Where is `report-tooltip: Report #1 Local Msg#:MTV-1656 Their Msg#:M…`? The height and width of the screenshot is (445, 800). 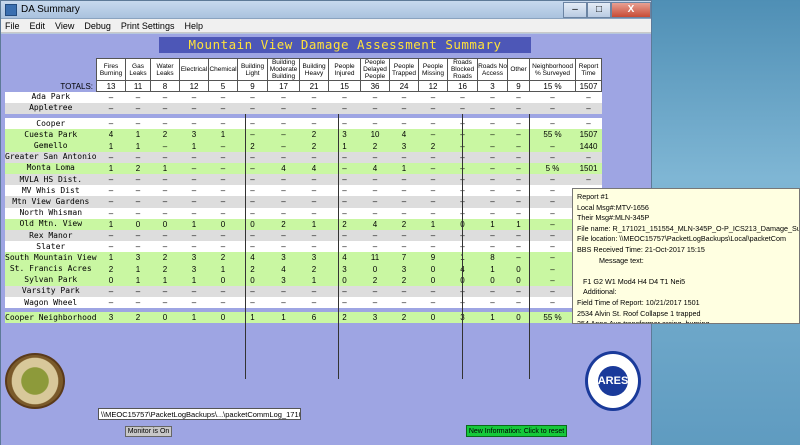 report-tooltip: Report #1 Local Msg#:MTV-1656 Their Msg#:M… is located at coordinates (686, 256).